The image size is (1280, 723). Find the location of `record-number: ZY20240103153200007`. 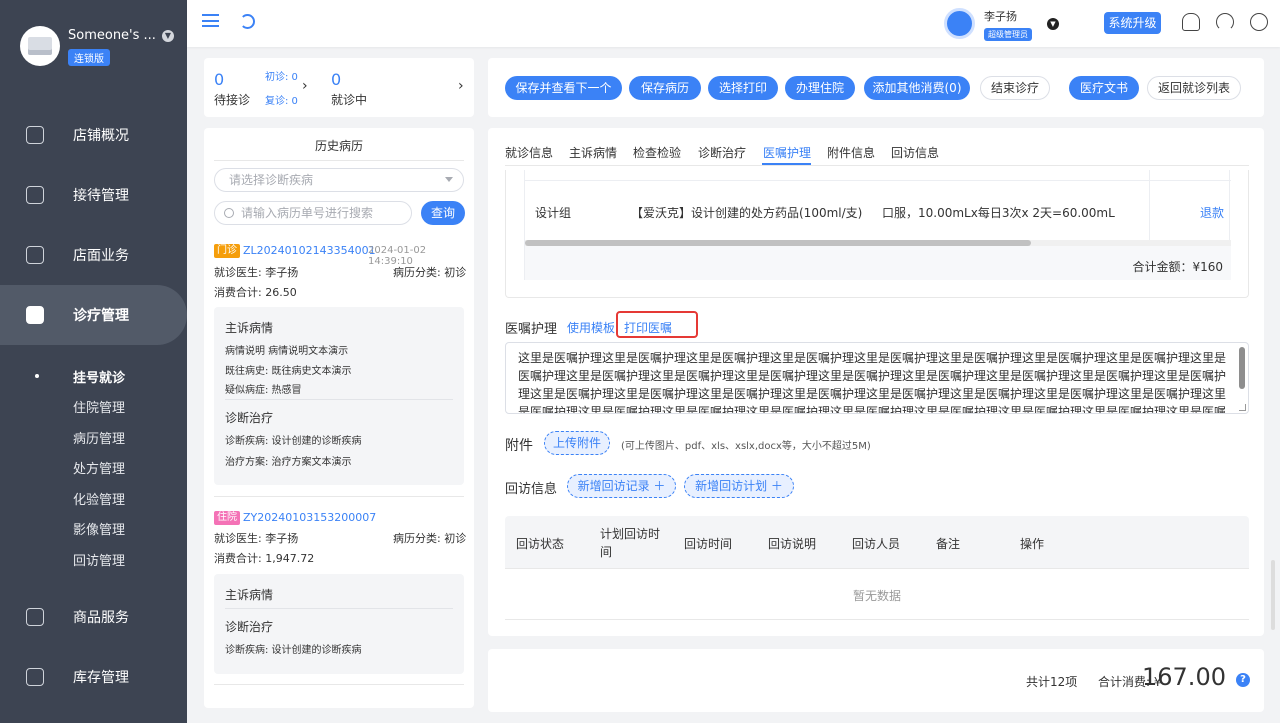

record-number: ZY20240103153200007 is located at coordinates (309, 517).